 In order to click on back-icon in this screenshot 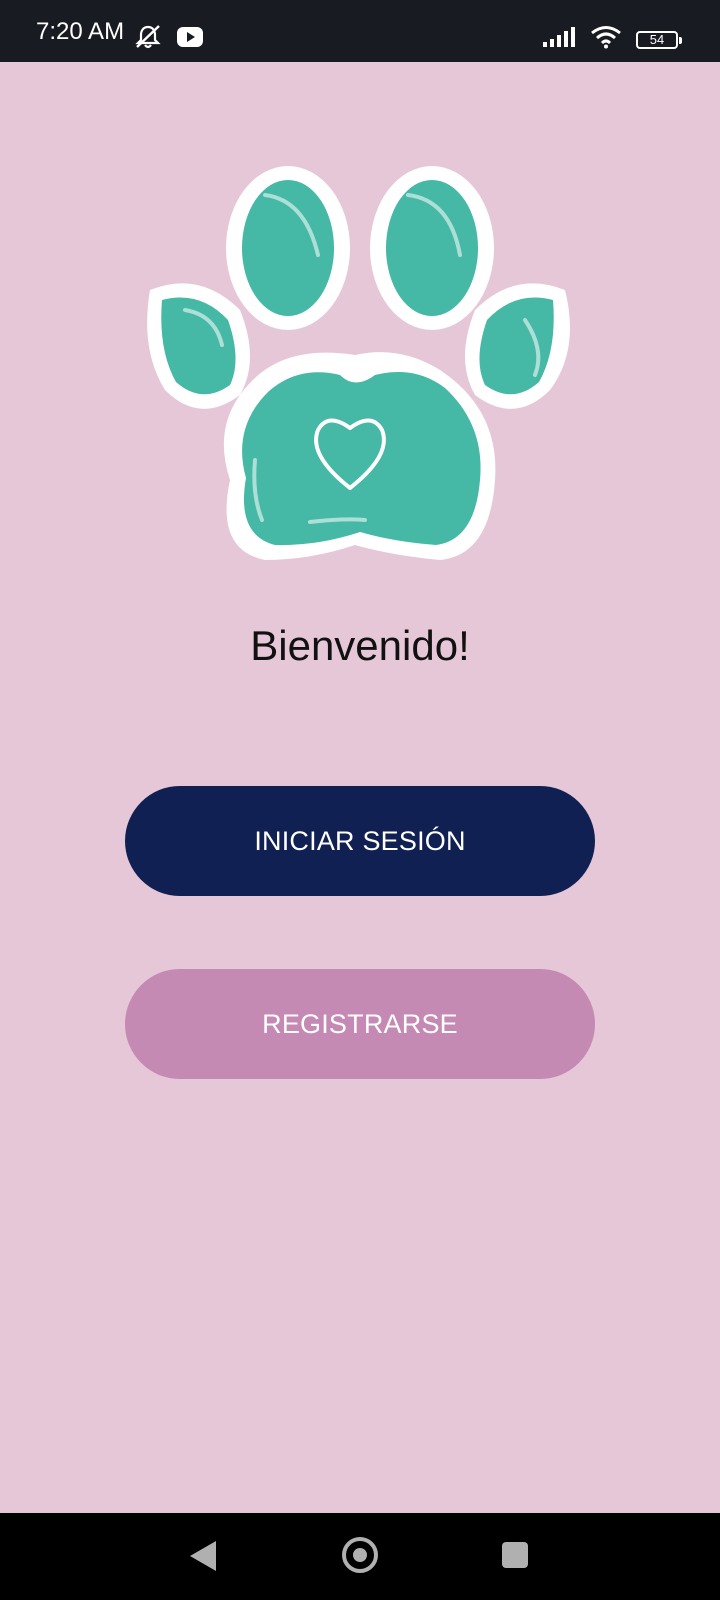, I will do `click(203, 1556)`.